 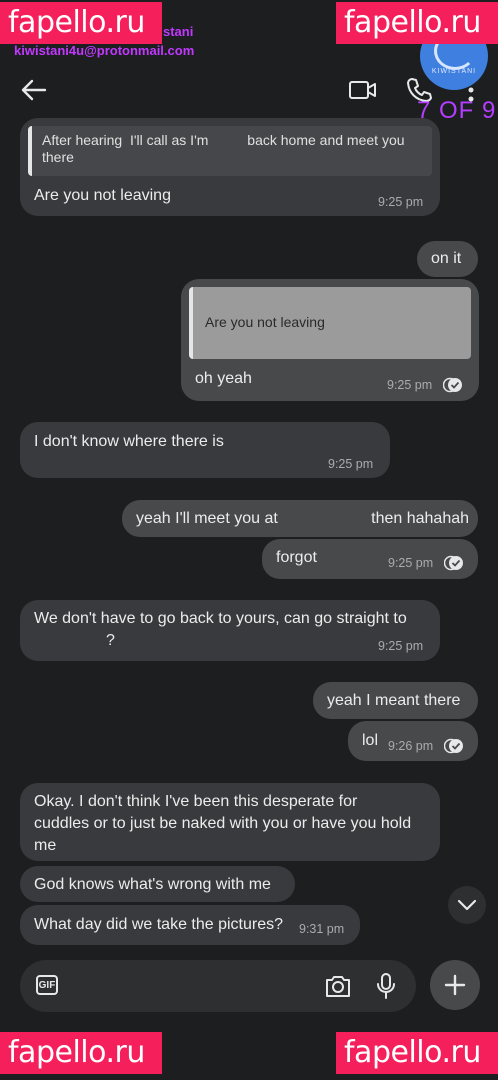 I want to click on image-counter: 7 OF 9, so click(x=457, y=110).